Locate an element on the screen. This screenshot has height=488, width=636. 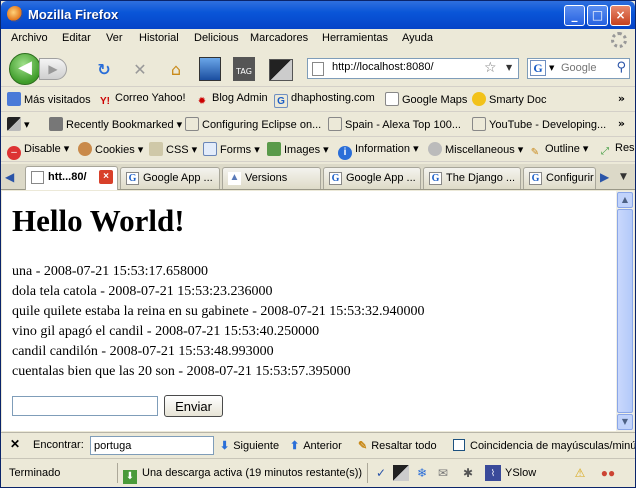
tab-versions: ▲ Versions is located at coordinates (271, 178).